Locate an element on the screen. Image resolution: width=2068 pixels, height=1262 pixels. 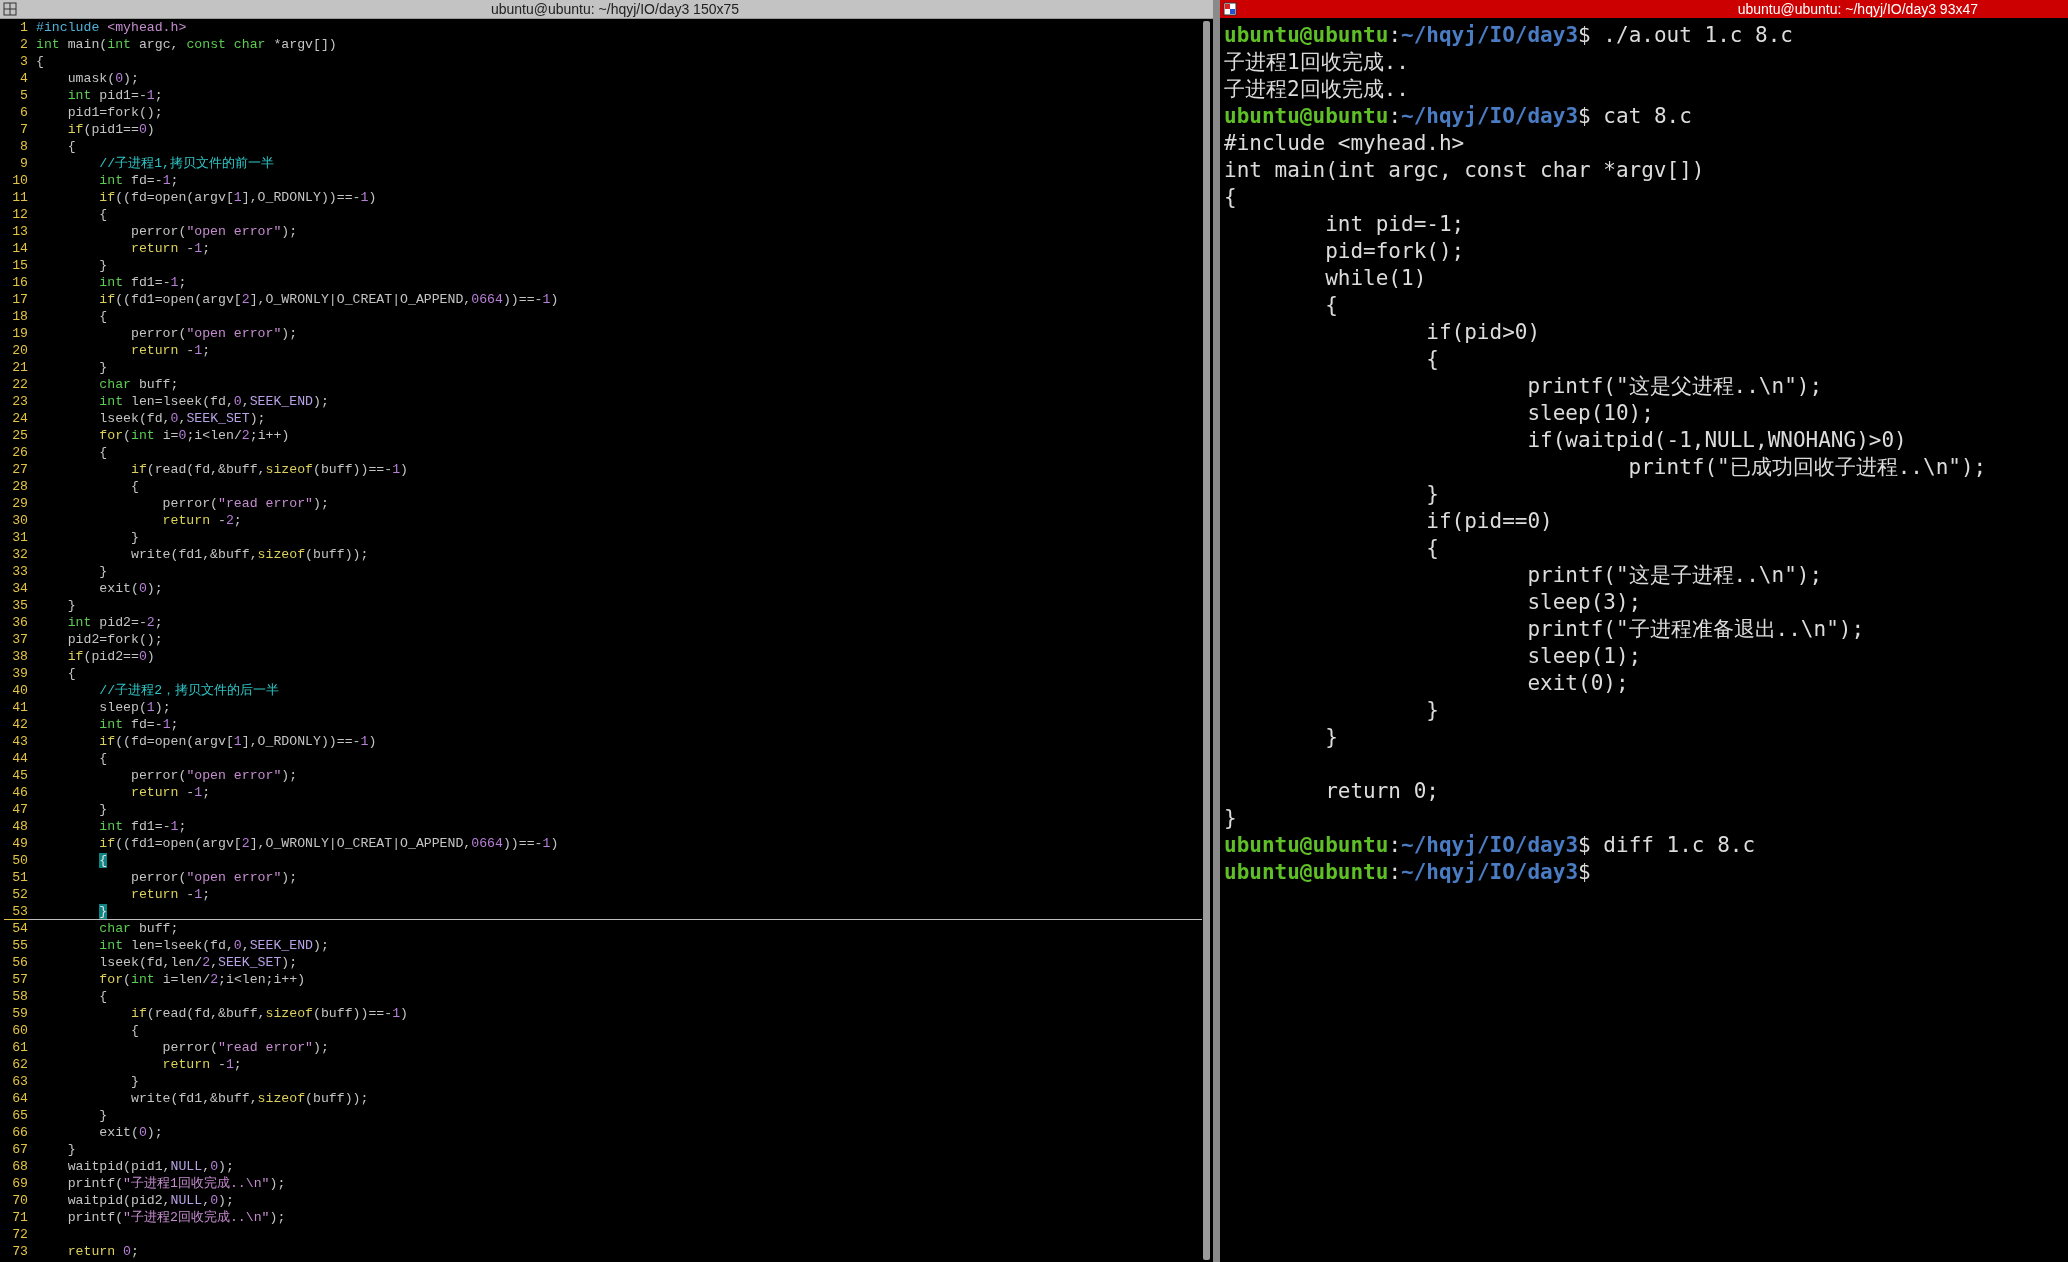
line-number: 10 is located at coordinates (19, 180).